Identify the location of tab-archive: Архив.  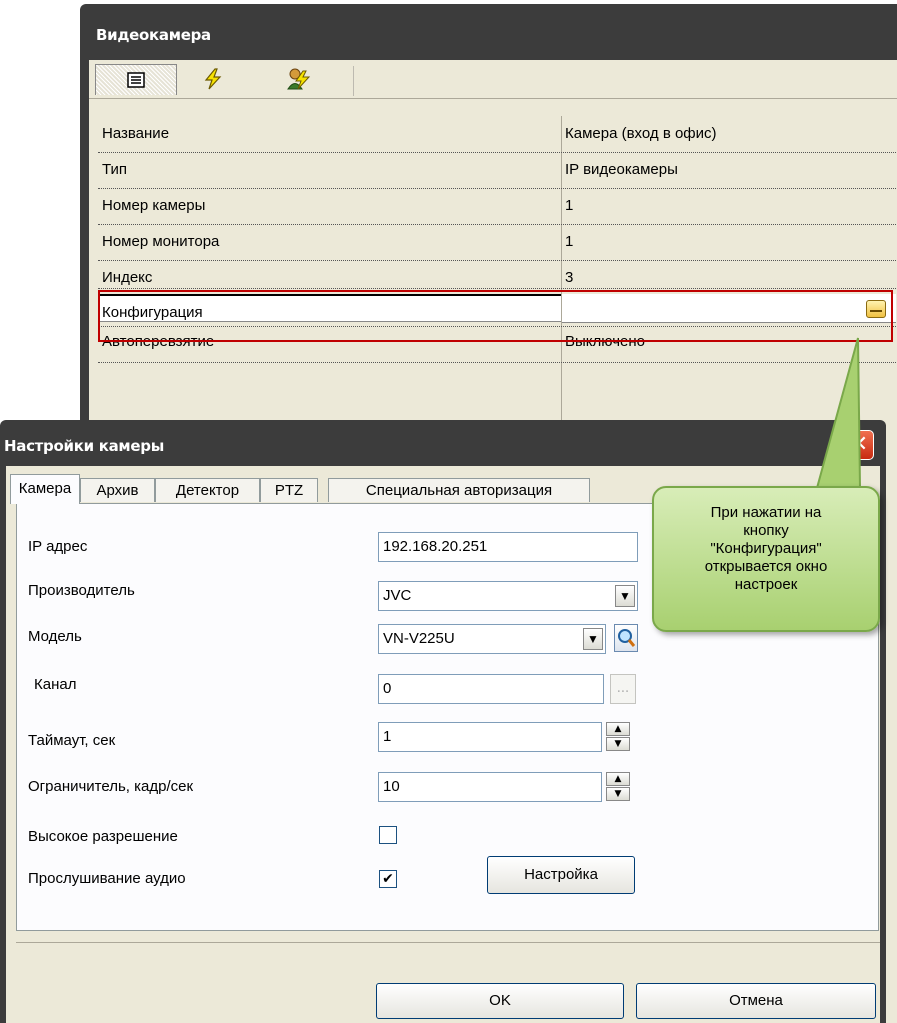
(117, 490).